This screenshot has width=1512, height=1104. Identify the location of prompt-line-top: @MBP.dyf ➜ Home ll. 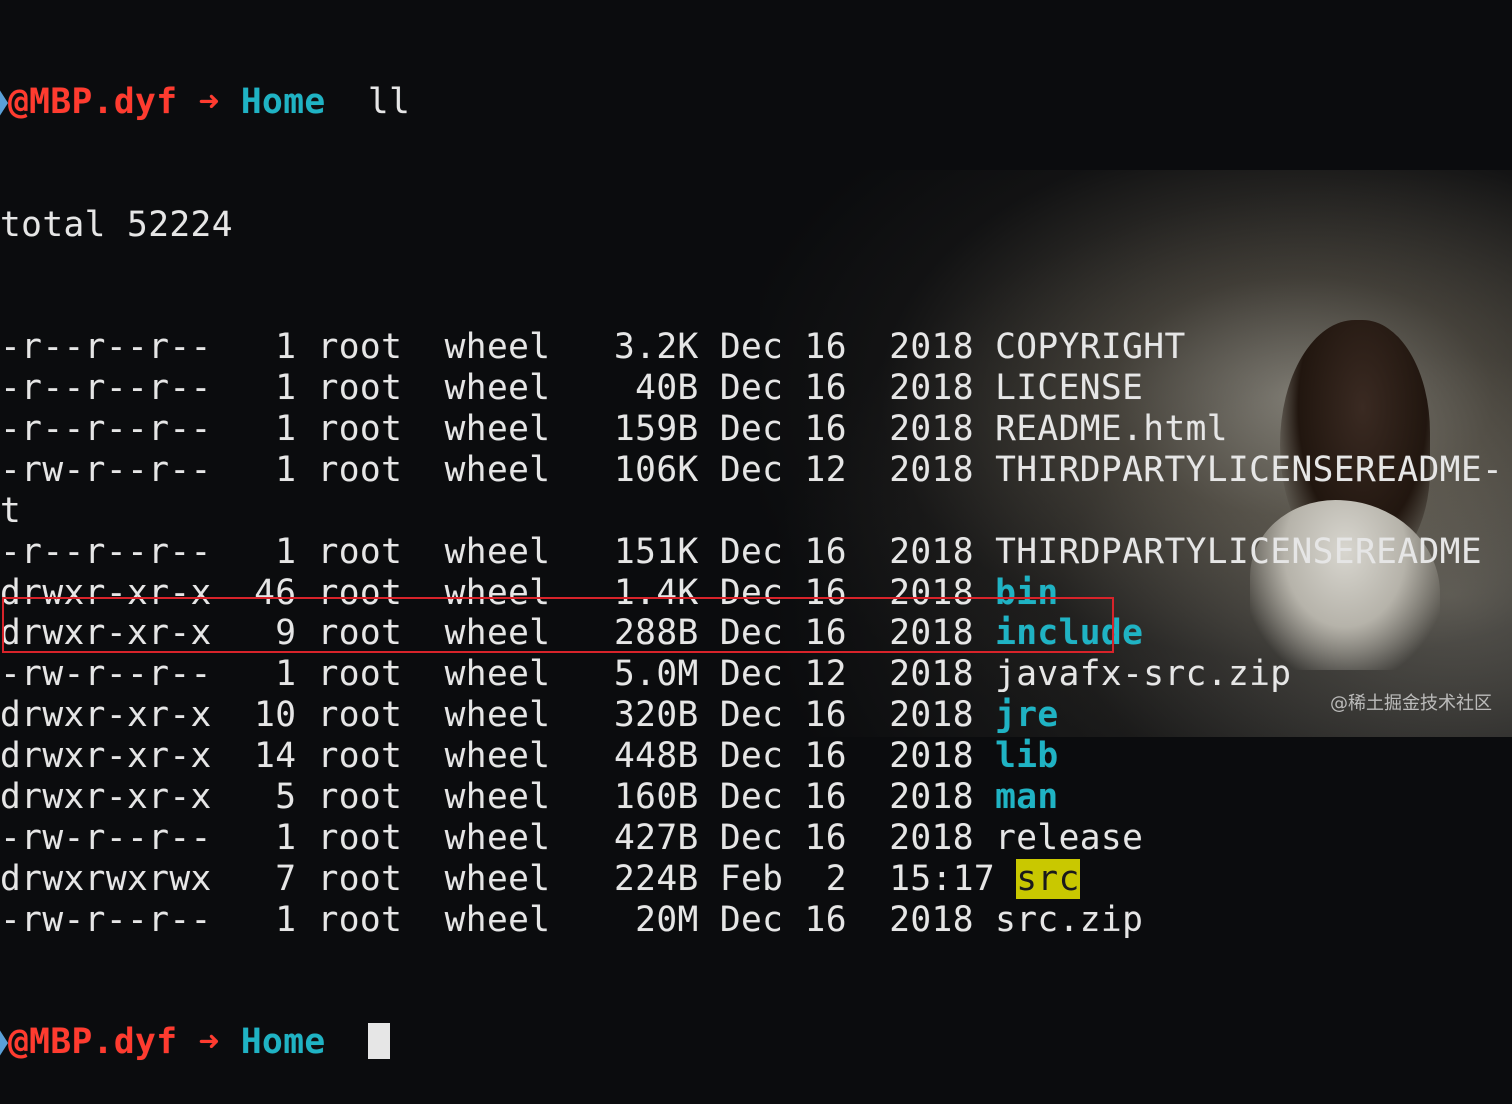
(756, 102).